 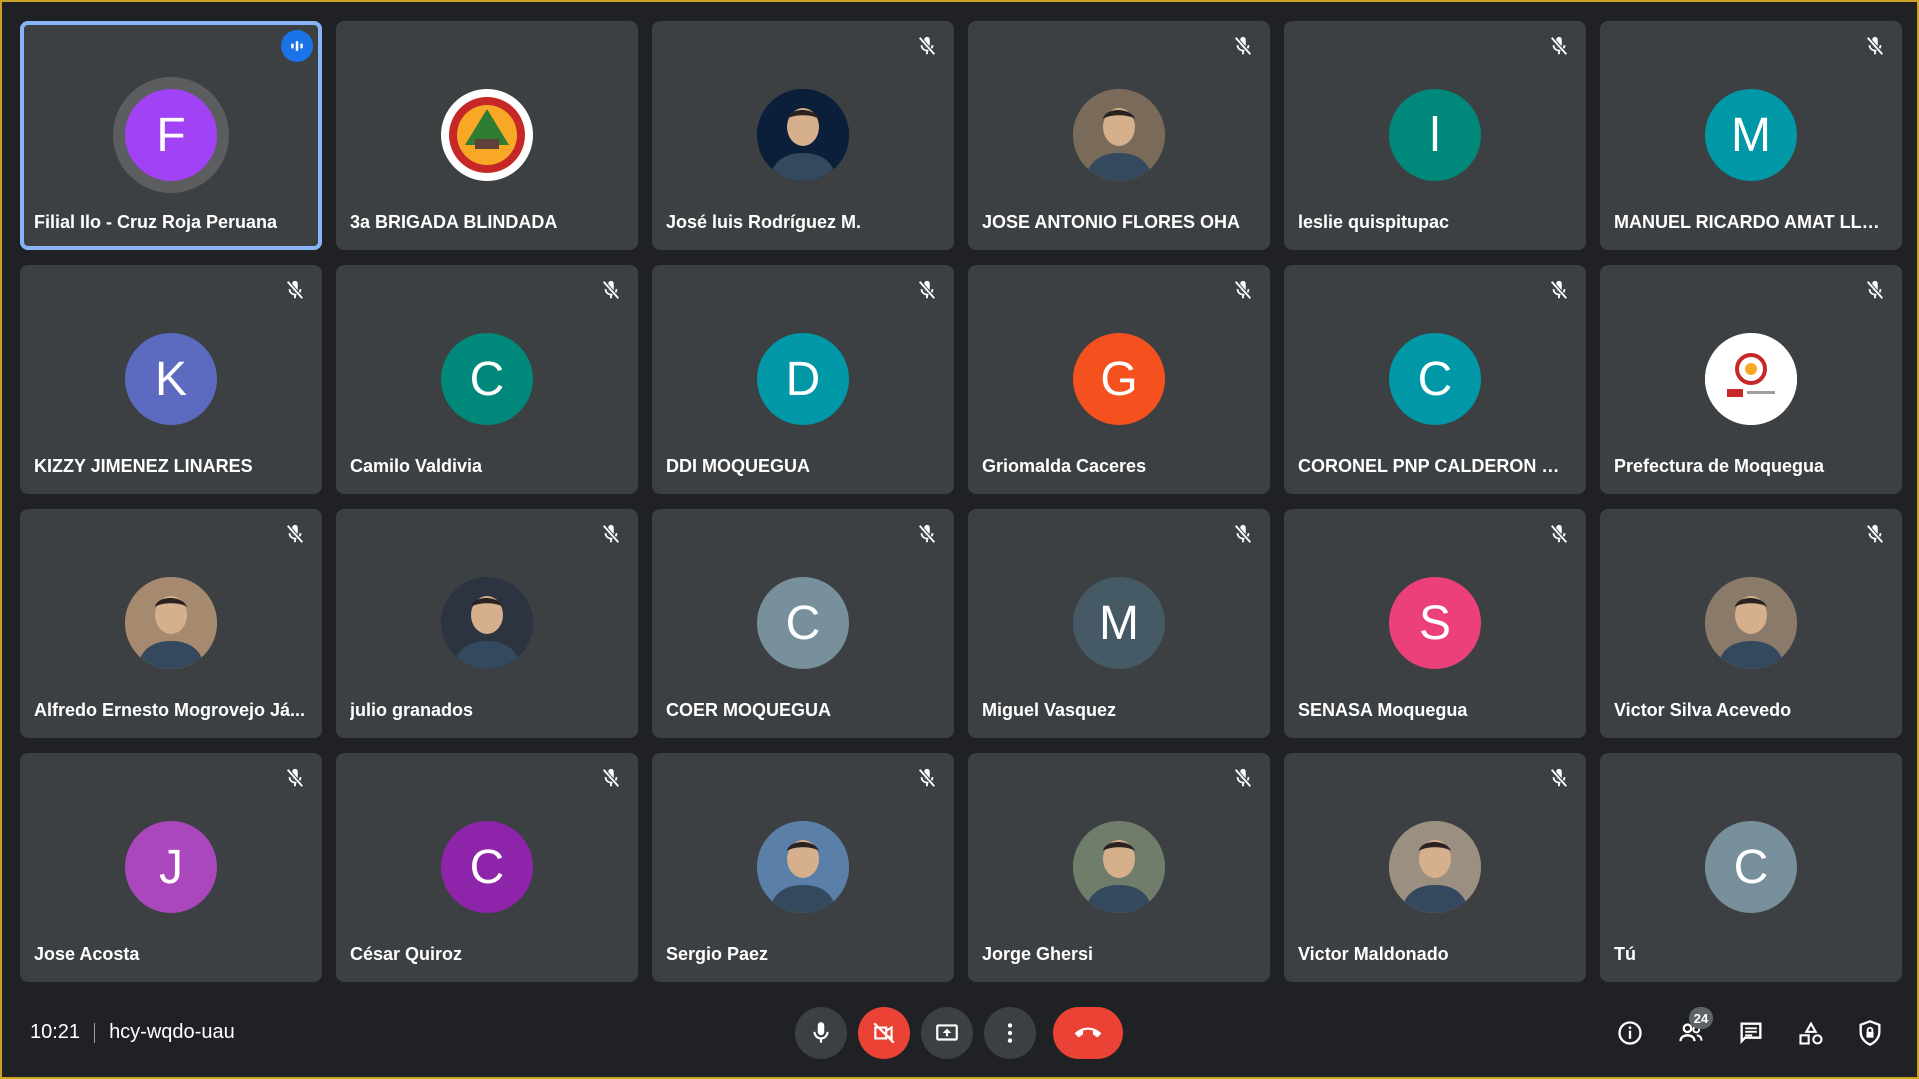 I want to click on participant-tile: Sergio Paez, so click(x=803, y=867).